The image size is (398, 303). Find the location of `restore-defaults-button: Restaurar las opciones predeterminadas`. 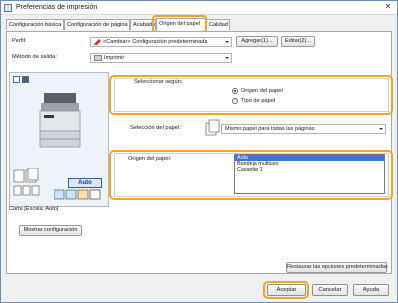

restore-defaults-button: Restaurar las opciones predeterminadas is located at coordinates (337, 267).